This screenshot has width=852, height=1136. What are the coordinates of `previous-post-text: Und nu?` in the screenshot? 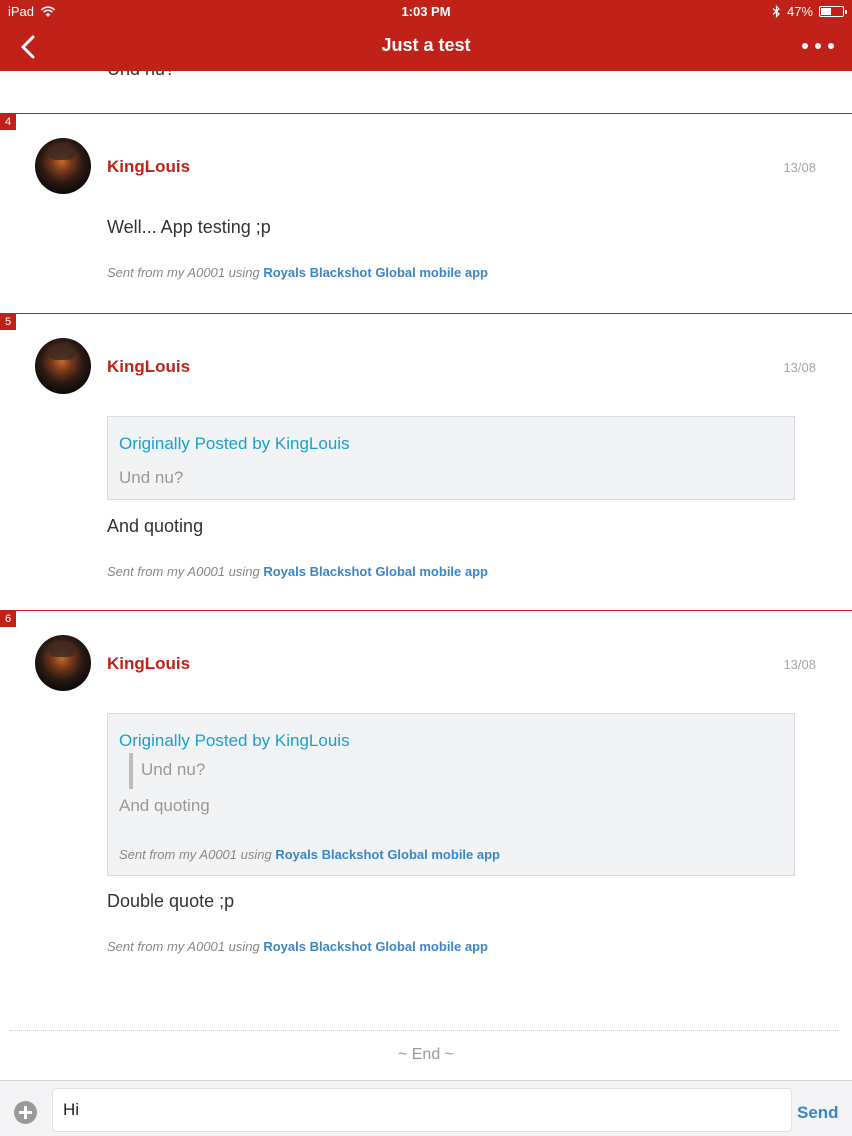 It's located at (141, 75).